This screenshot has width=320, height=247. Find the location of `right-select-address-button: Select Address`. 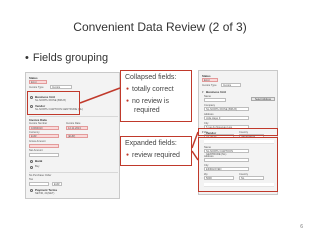

right-select-address-button: Select Address is located at coordinates (263, 99).